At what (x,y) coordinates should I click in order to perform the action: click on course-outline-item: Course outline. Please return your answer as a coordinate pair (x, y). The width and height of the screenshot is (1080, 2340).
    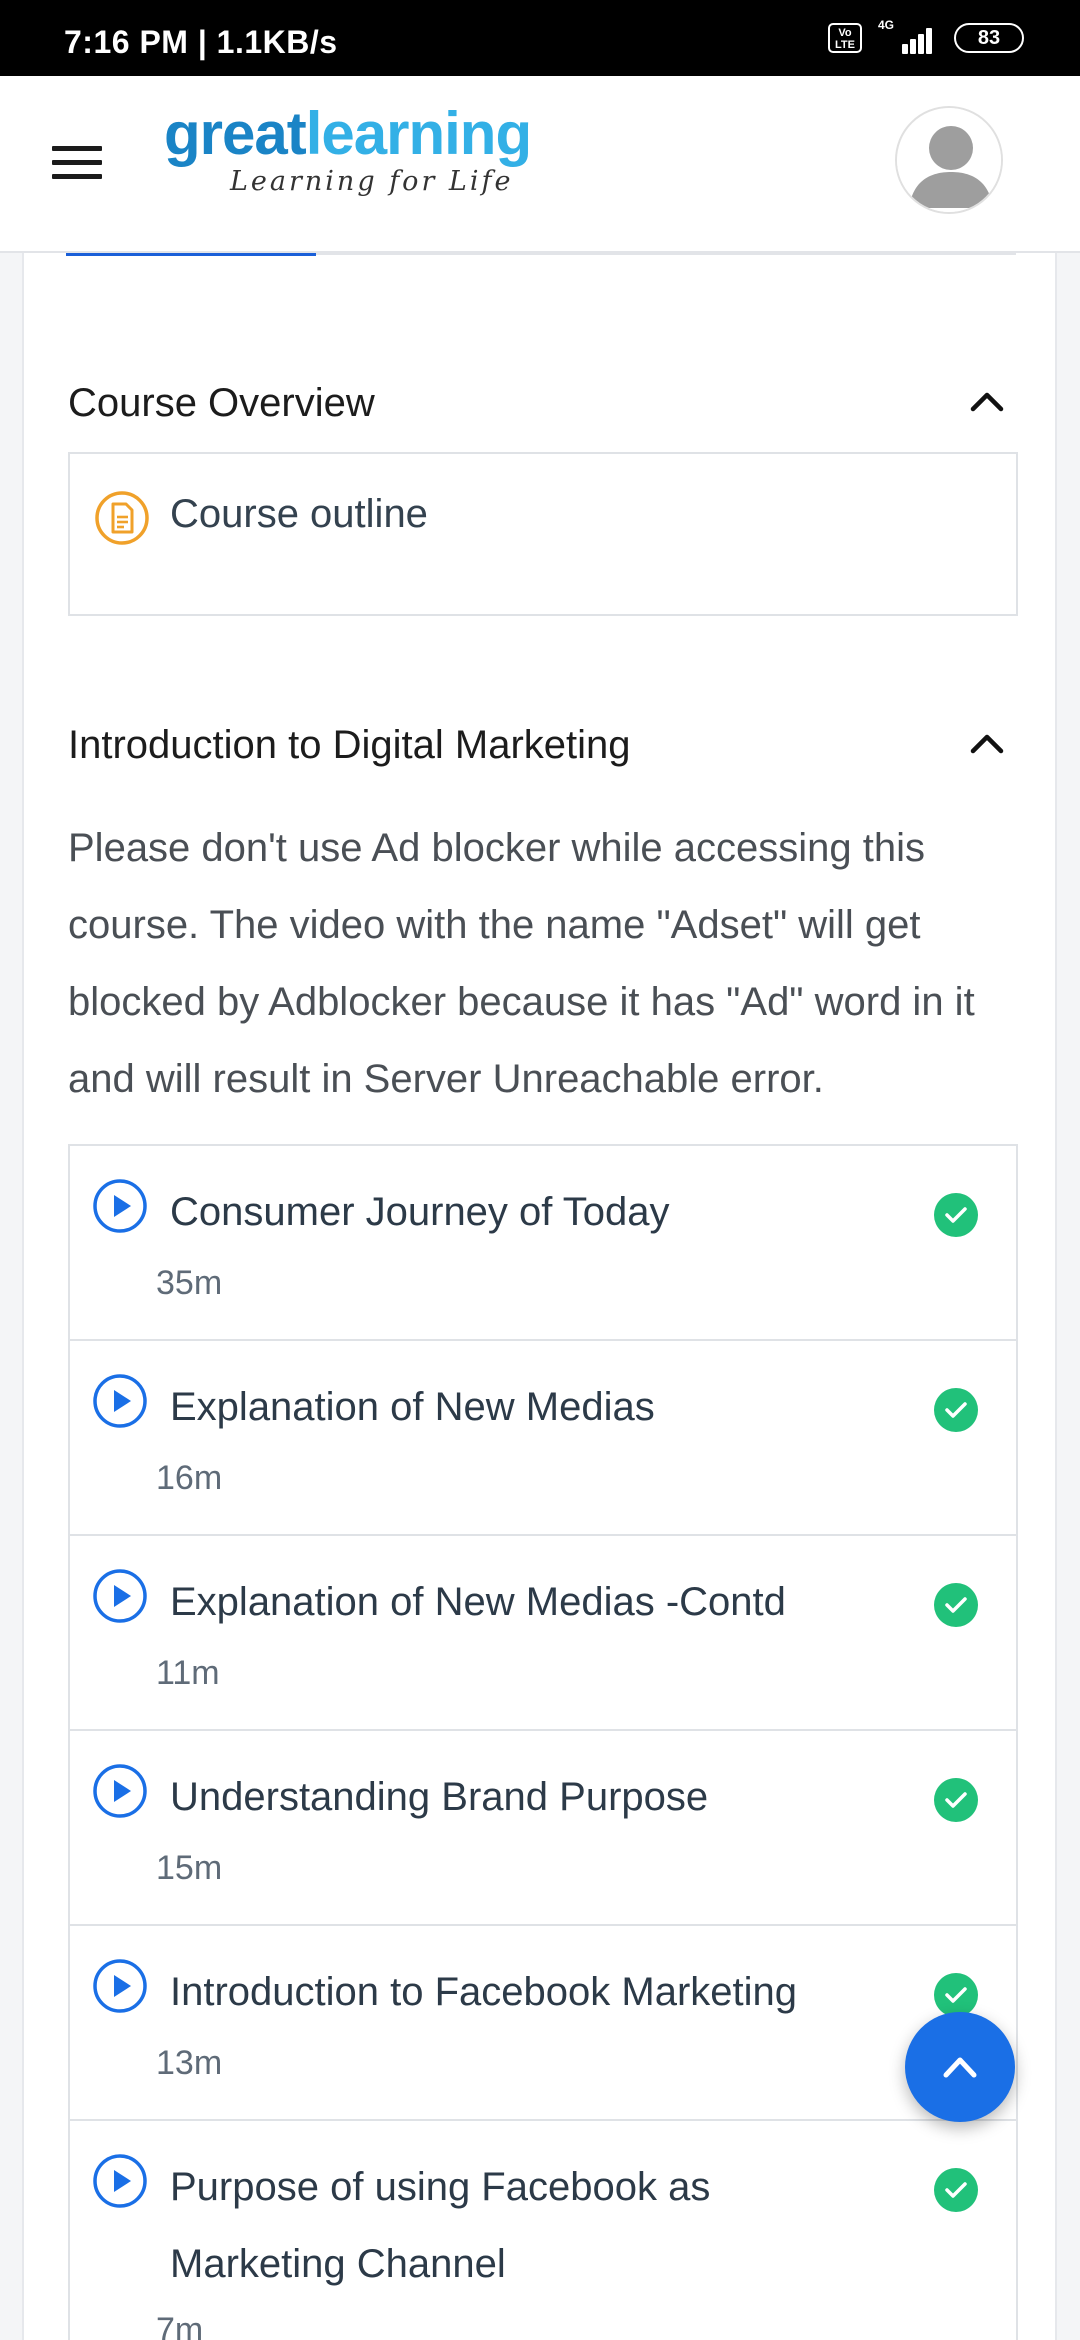
    Looking at the image, I should click on (543, 534).